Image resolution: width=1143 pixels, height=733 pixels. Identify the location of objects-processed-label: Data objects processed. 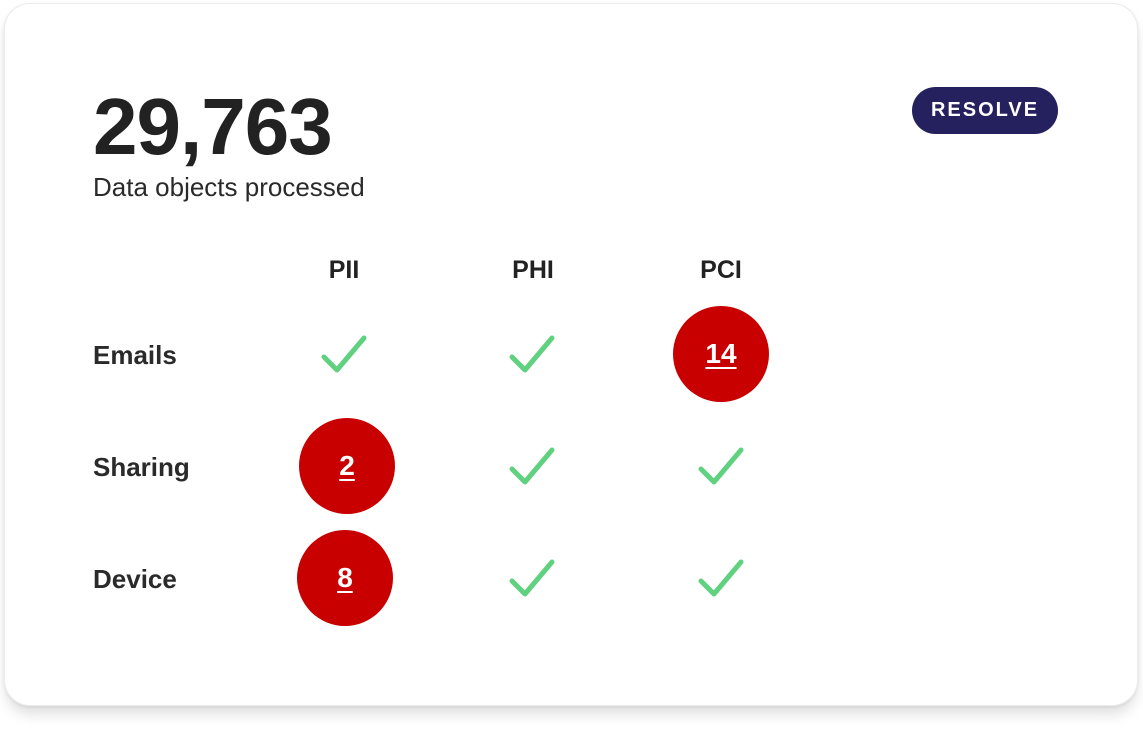
(229, 187).